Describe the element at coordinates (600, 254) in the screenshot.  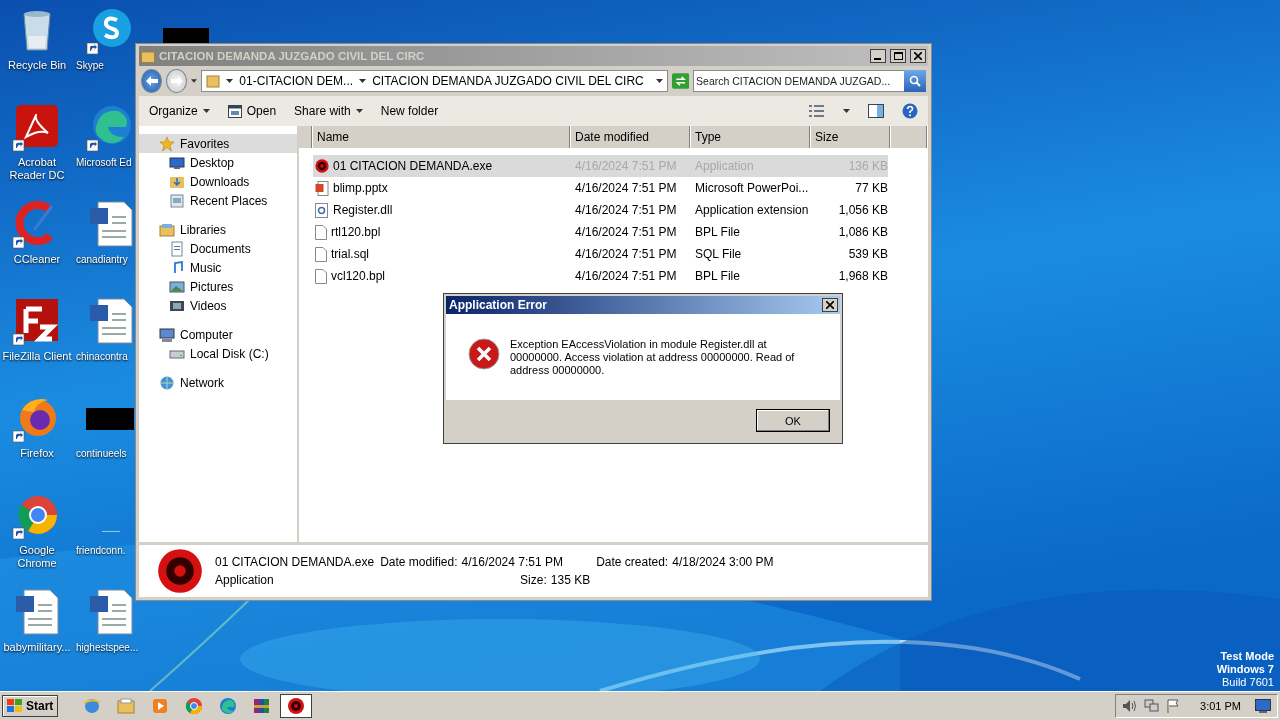
I see `file-row: trial.sql 4/16/2024 7:51 PM SQL File 539 KB` at that location.